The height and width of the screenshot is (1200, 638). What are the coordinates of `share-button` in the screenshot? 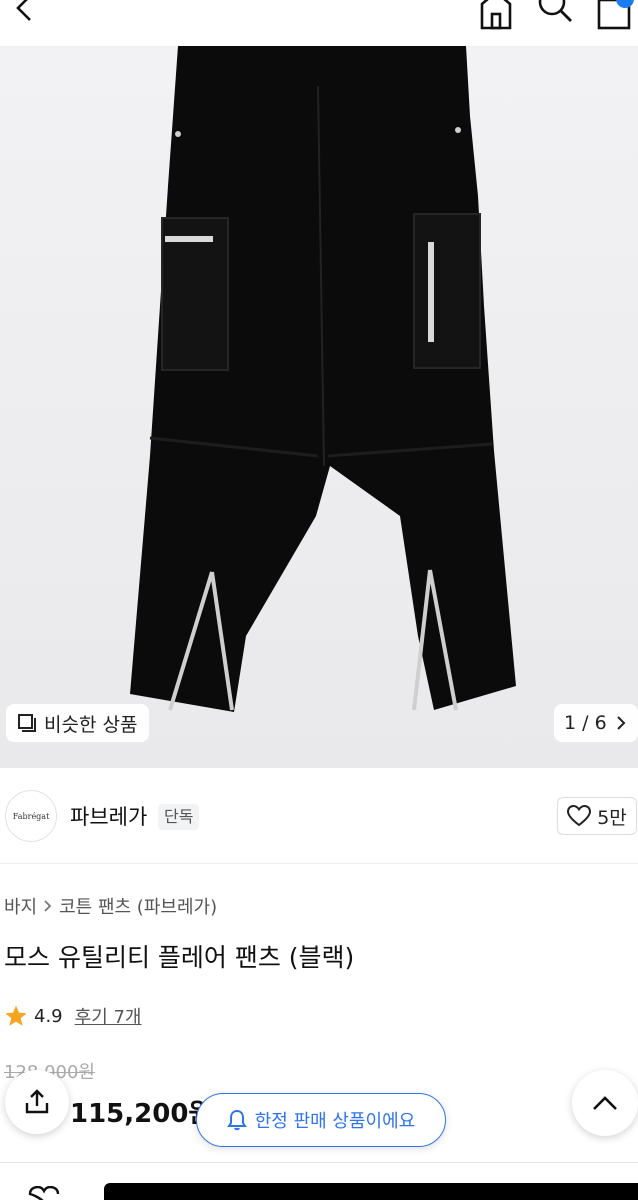 It's located at (37, 1102).